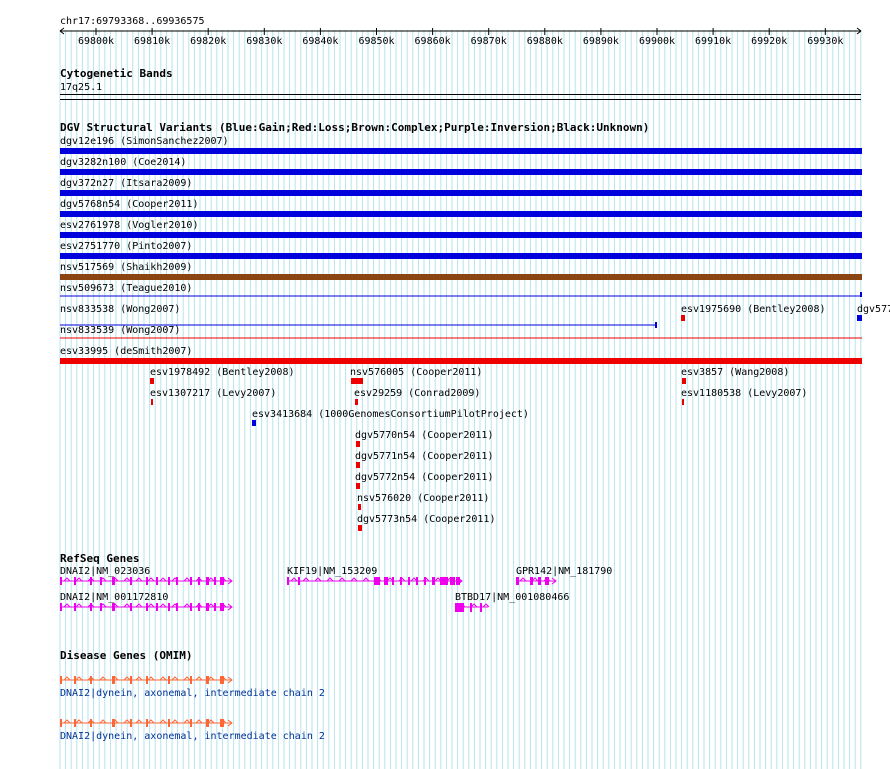 This screenshot has height=769, width=890. I want to click on tick-label: 69870k, so click(489, 41).